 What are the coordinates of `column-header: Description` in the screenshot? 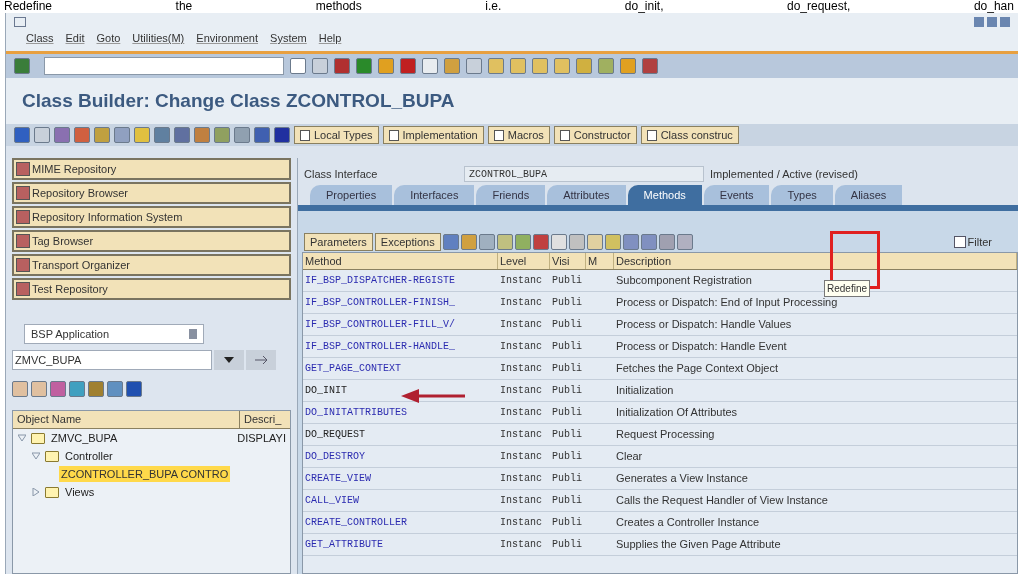 It's located at (815, 261).